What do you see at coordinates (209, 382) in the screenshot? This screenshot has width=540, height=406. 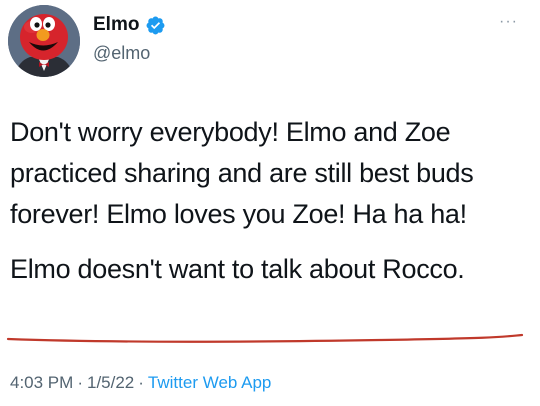 I see `tweet-source-link: Twitter Web App` at bounding box center [209, 382].